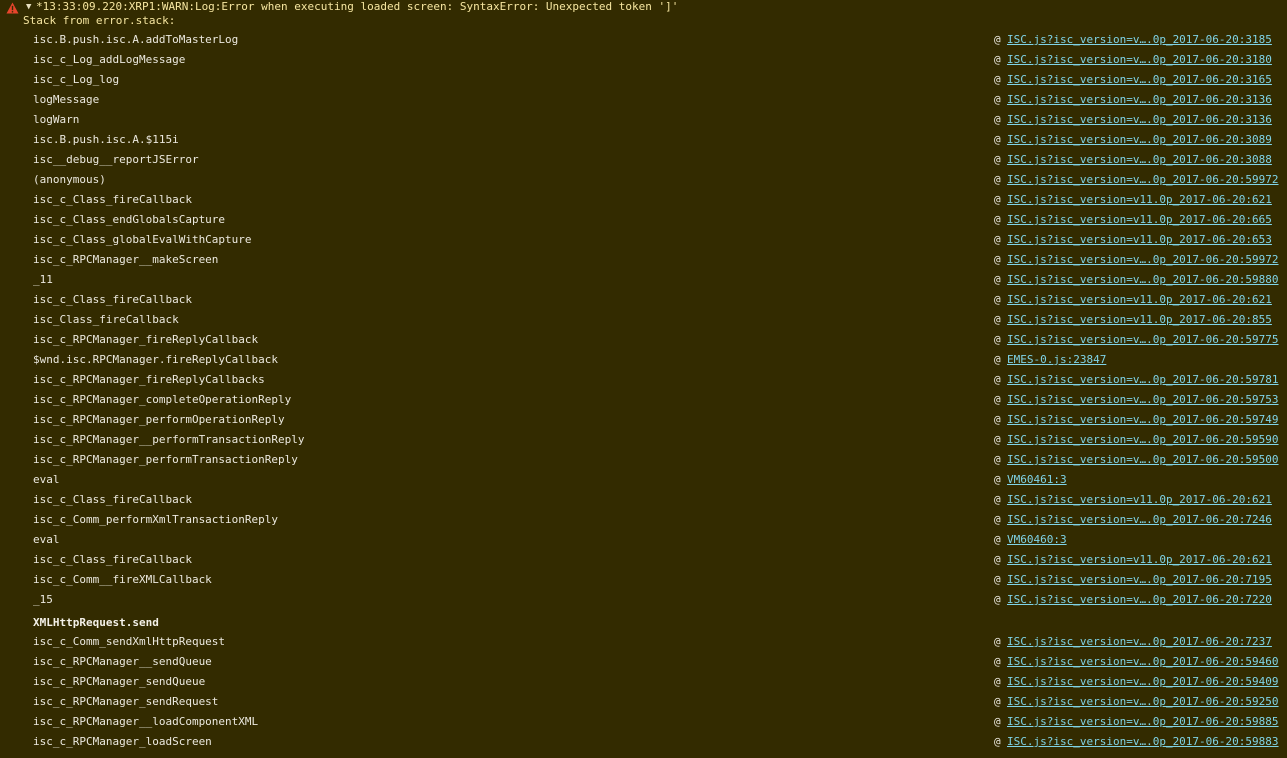 The image size is (1287, 758). I want to click on function-name: isc_c_Comm__fireXMLCallback, so click(122, 579).